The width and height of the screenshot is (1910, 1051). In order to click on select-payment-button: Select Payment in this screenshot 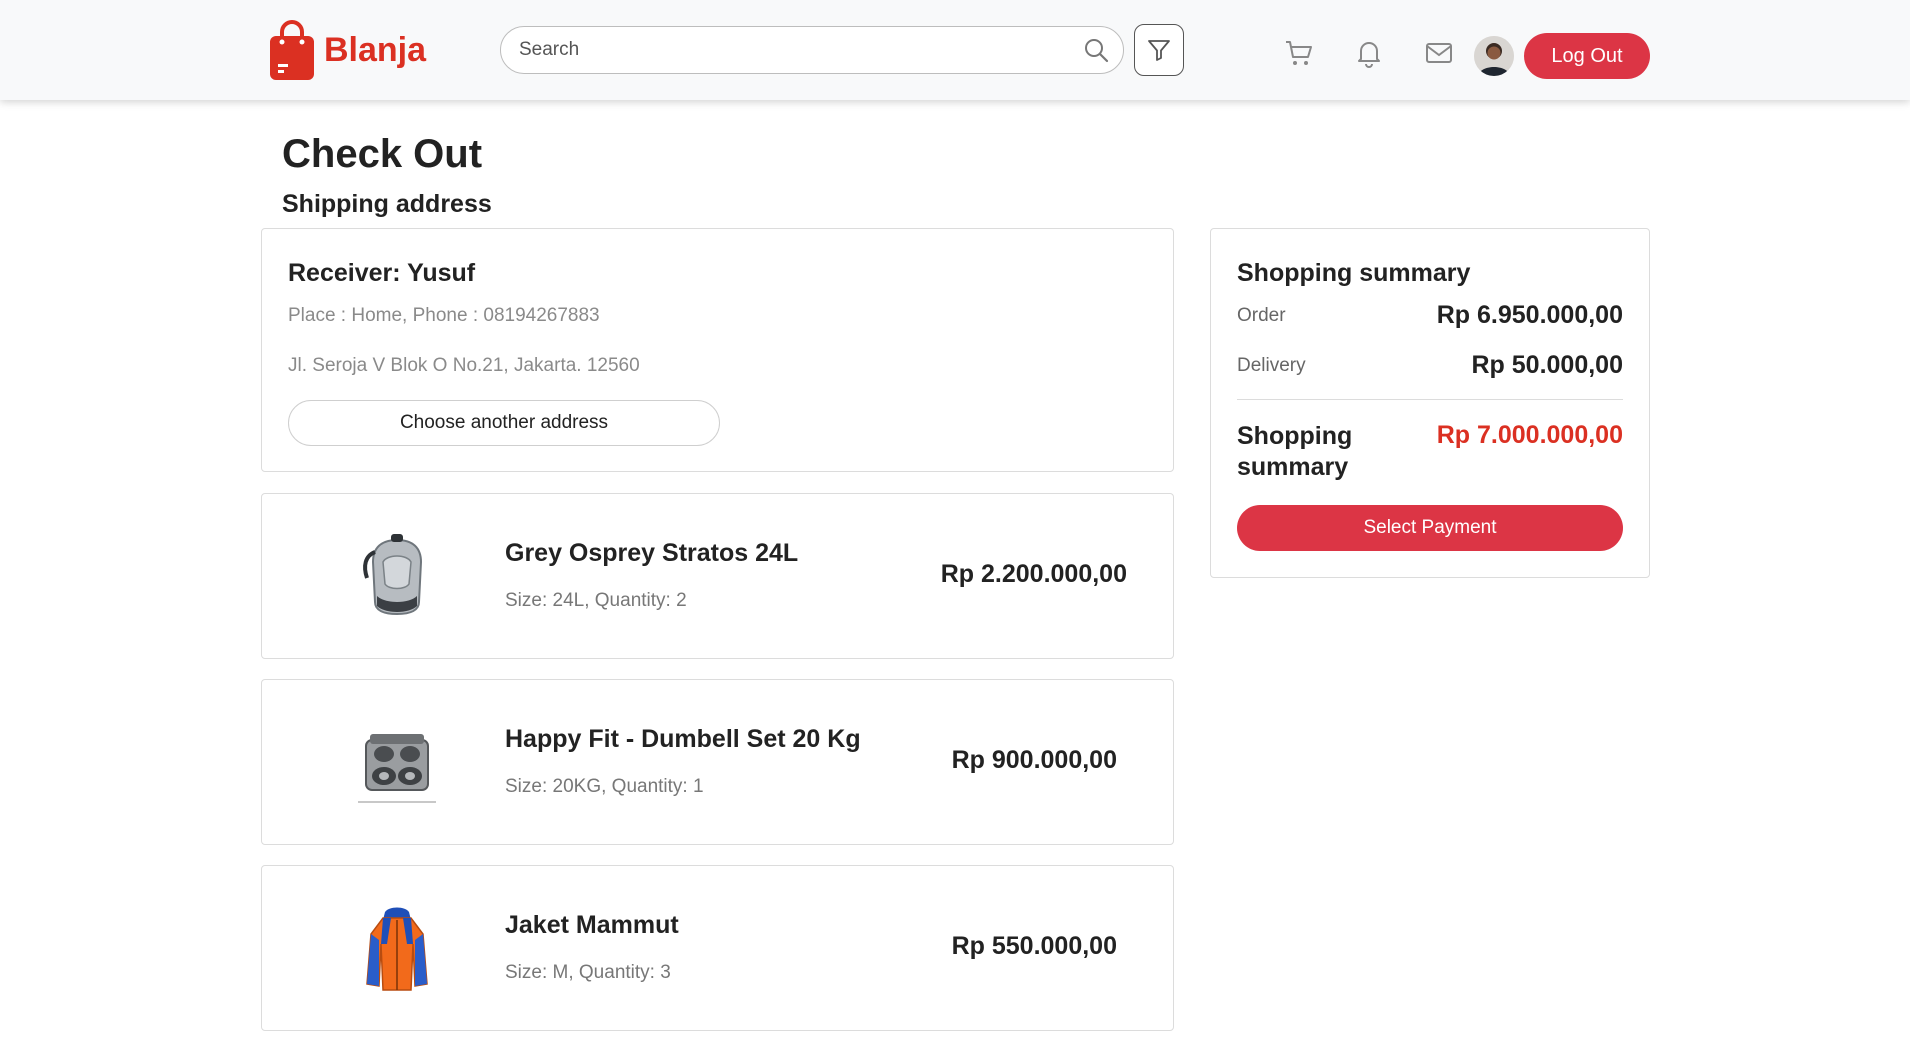, I will do `click(1430, 528)`.